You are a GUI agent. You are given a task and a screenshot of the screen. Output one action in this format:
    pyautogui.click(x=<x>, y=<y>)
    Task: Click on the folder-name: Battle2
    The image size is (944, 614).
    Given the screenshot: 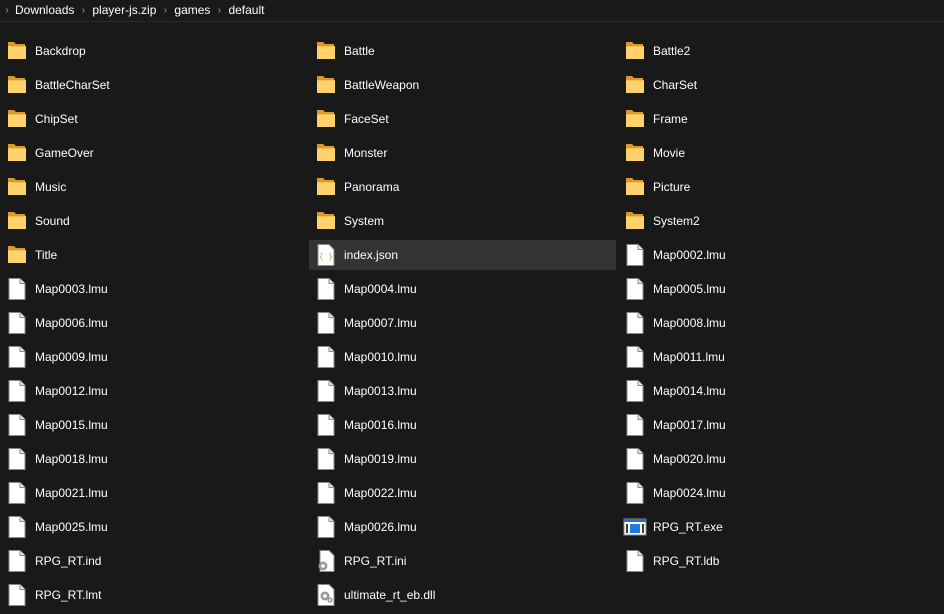 What is the action you would take?
    pyautogui.click(x=672, y=51)
    